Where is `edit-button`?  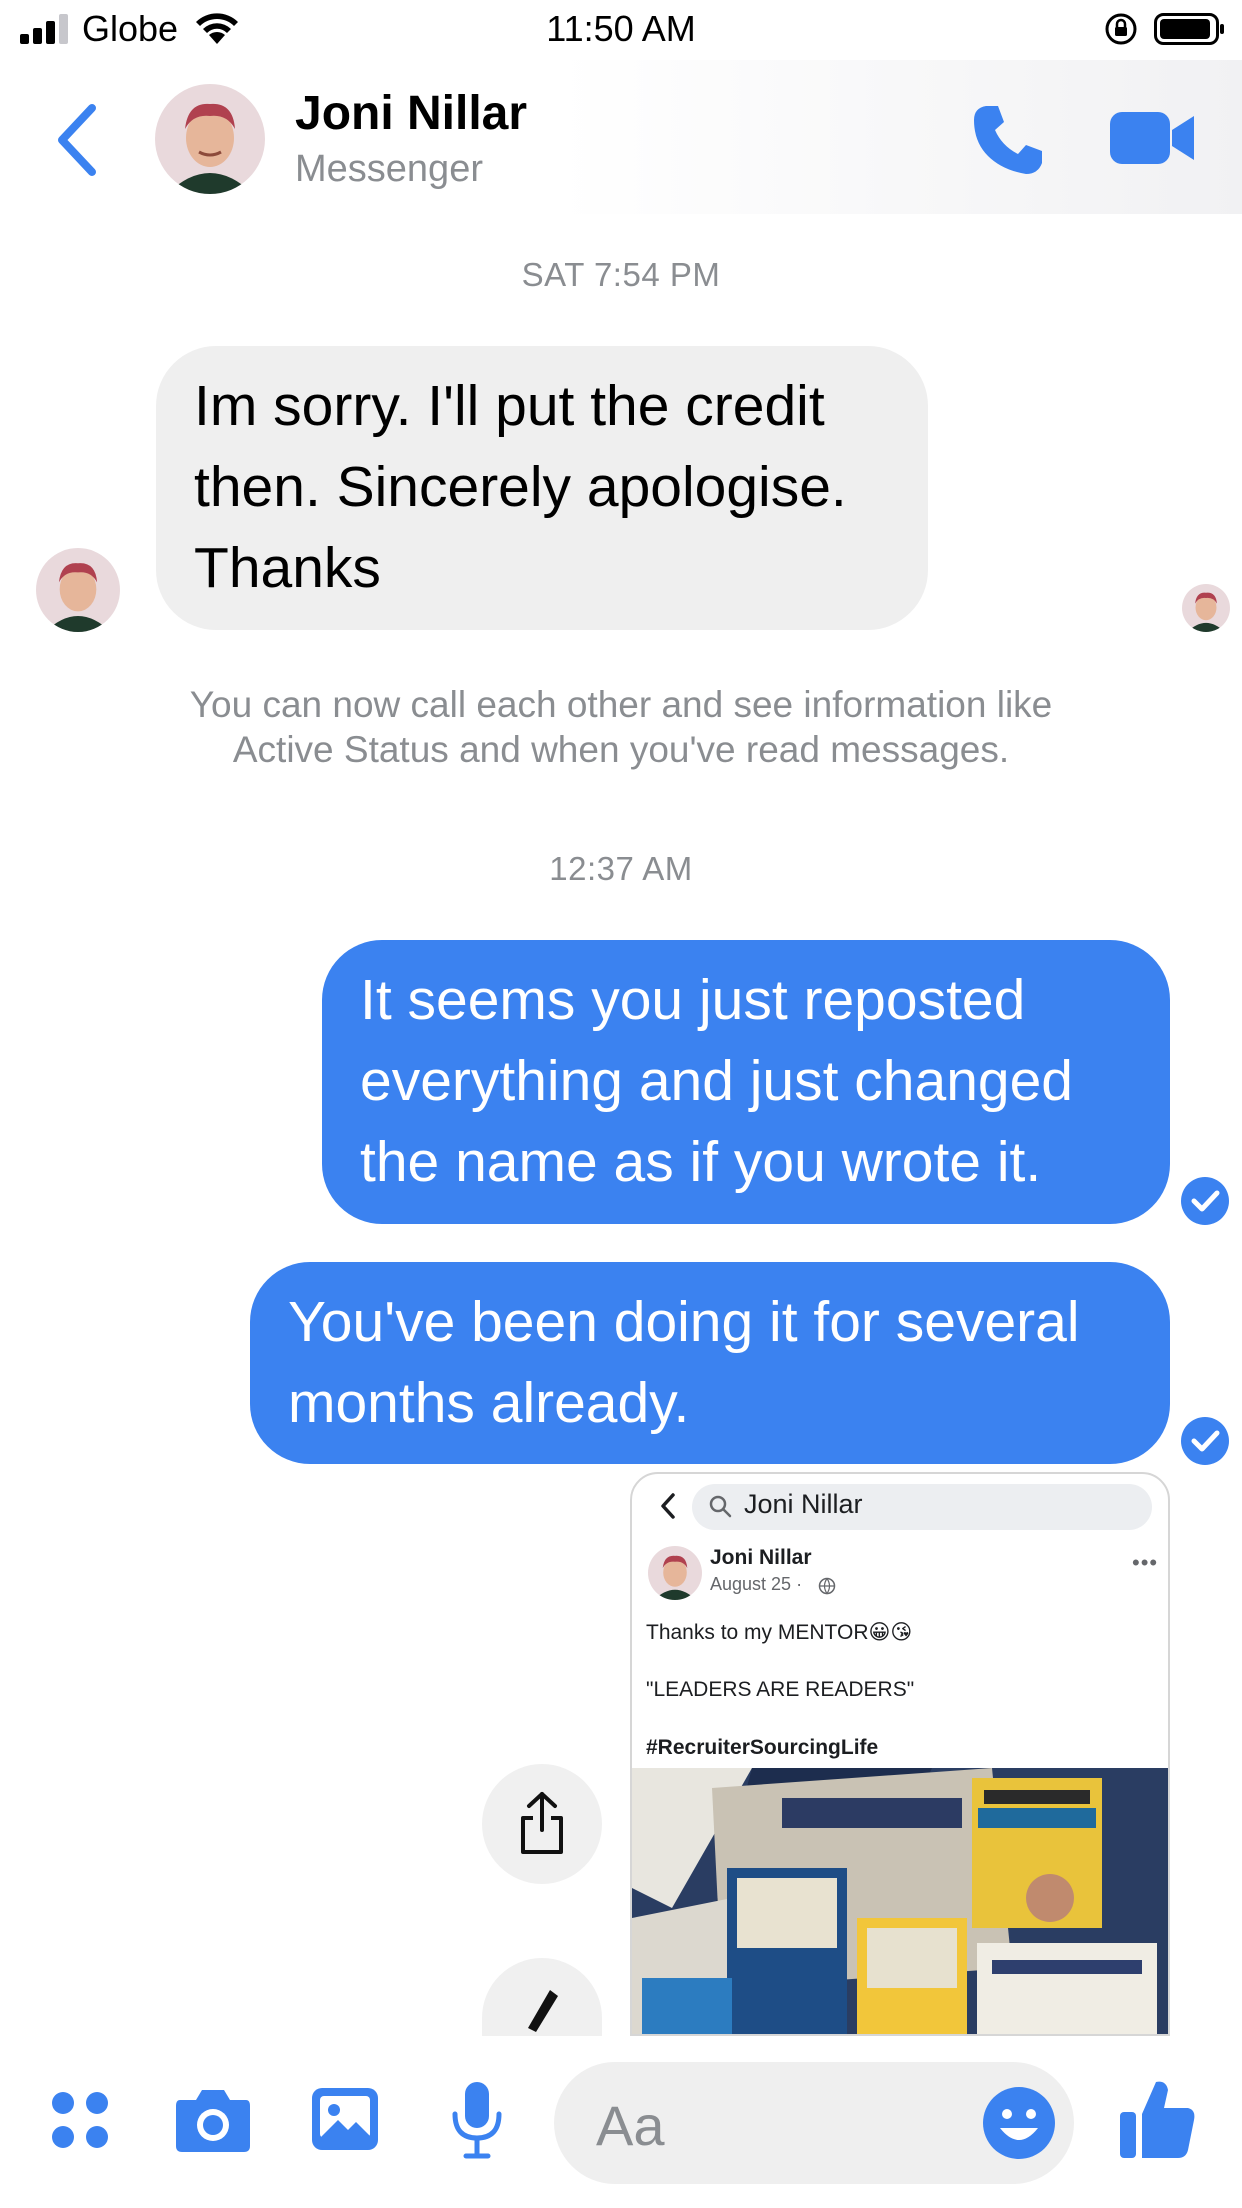
edit-button is located at coordinates (542, 1997).